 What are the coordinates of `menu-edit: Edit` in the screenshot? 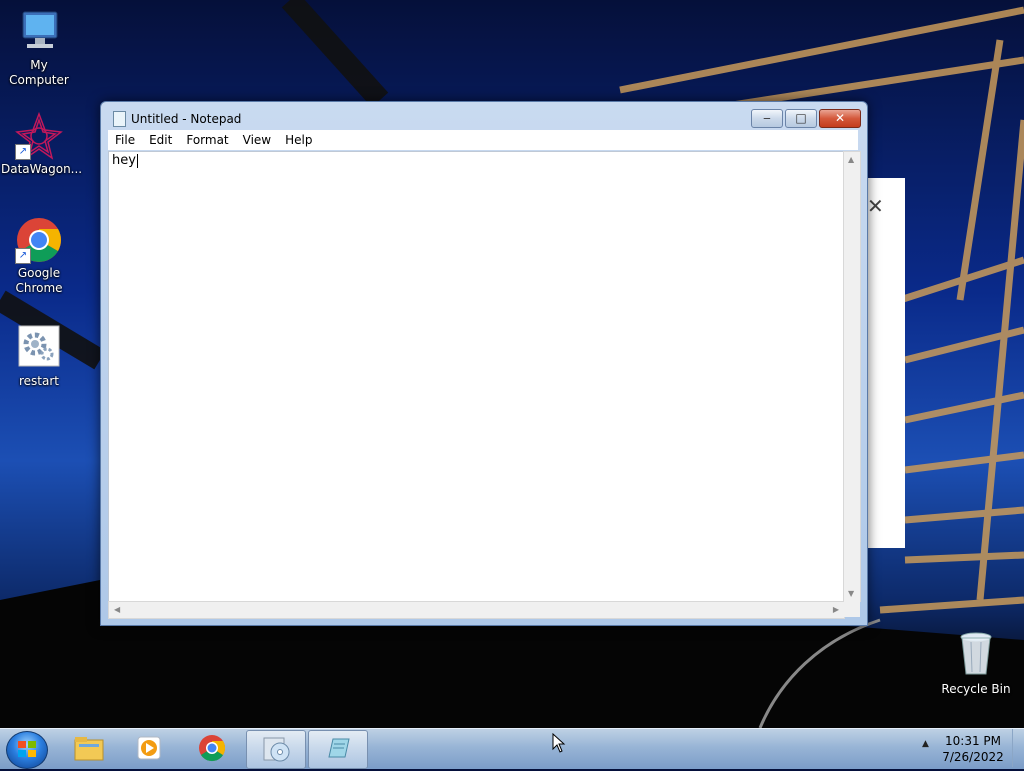 It's located at (160, 140).